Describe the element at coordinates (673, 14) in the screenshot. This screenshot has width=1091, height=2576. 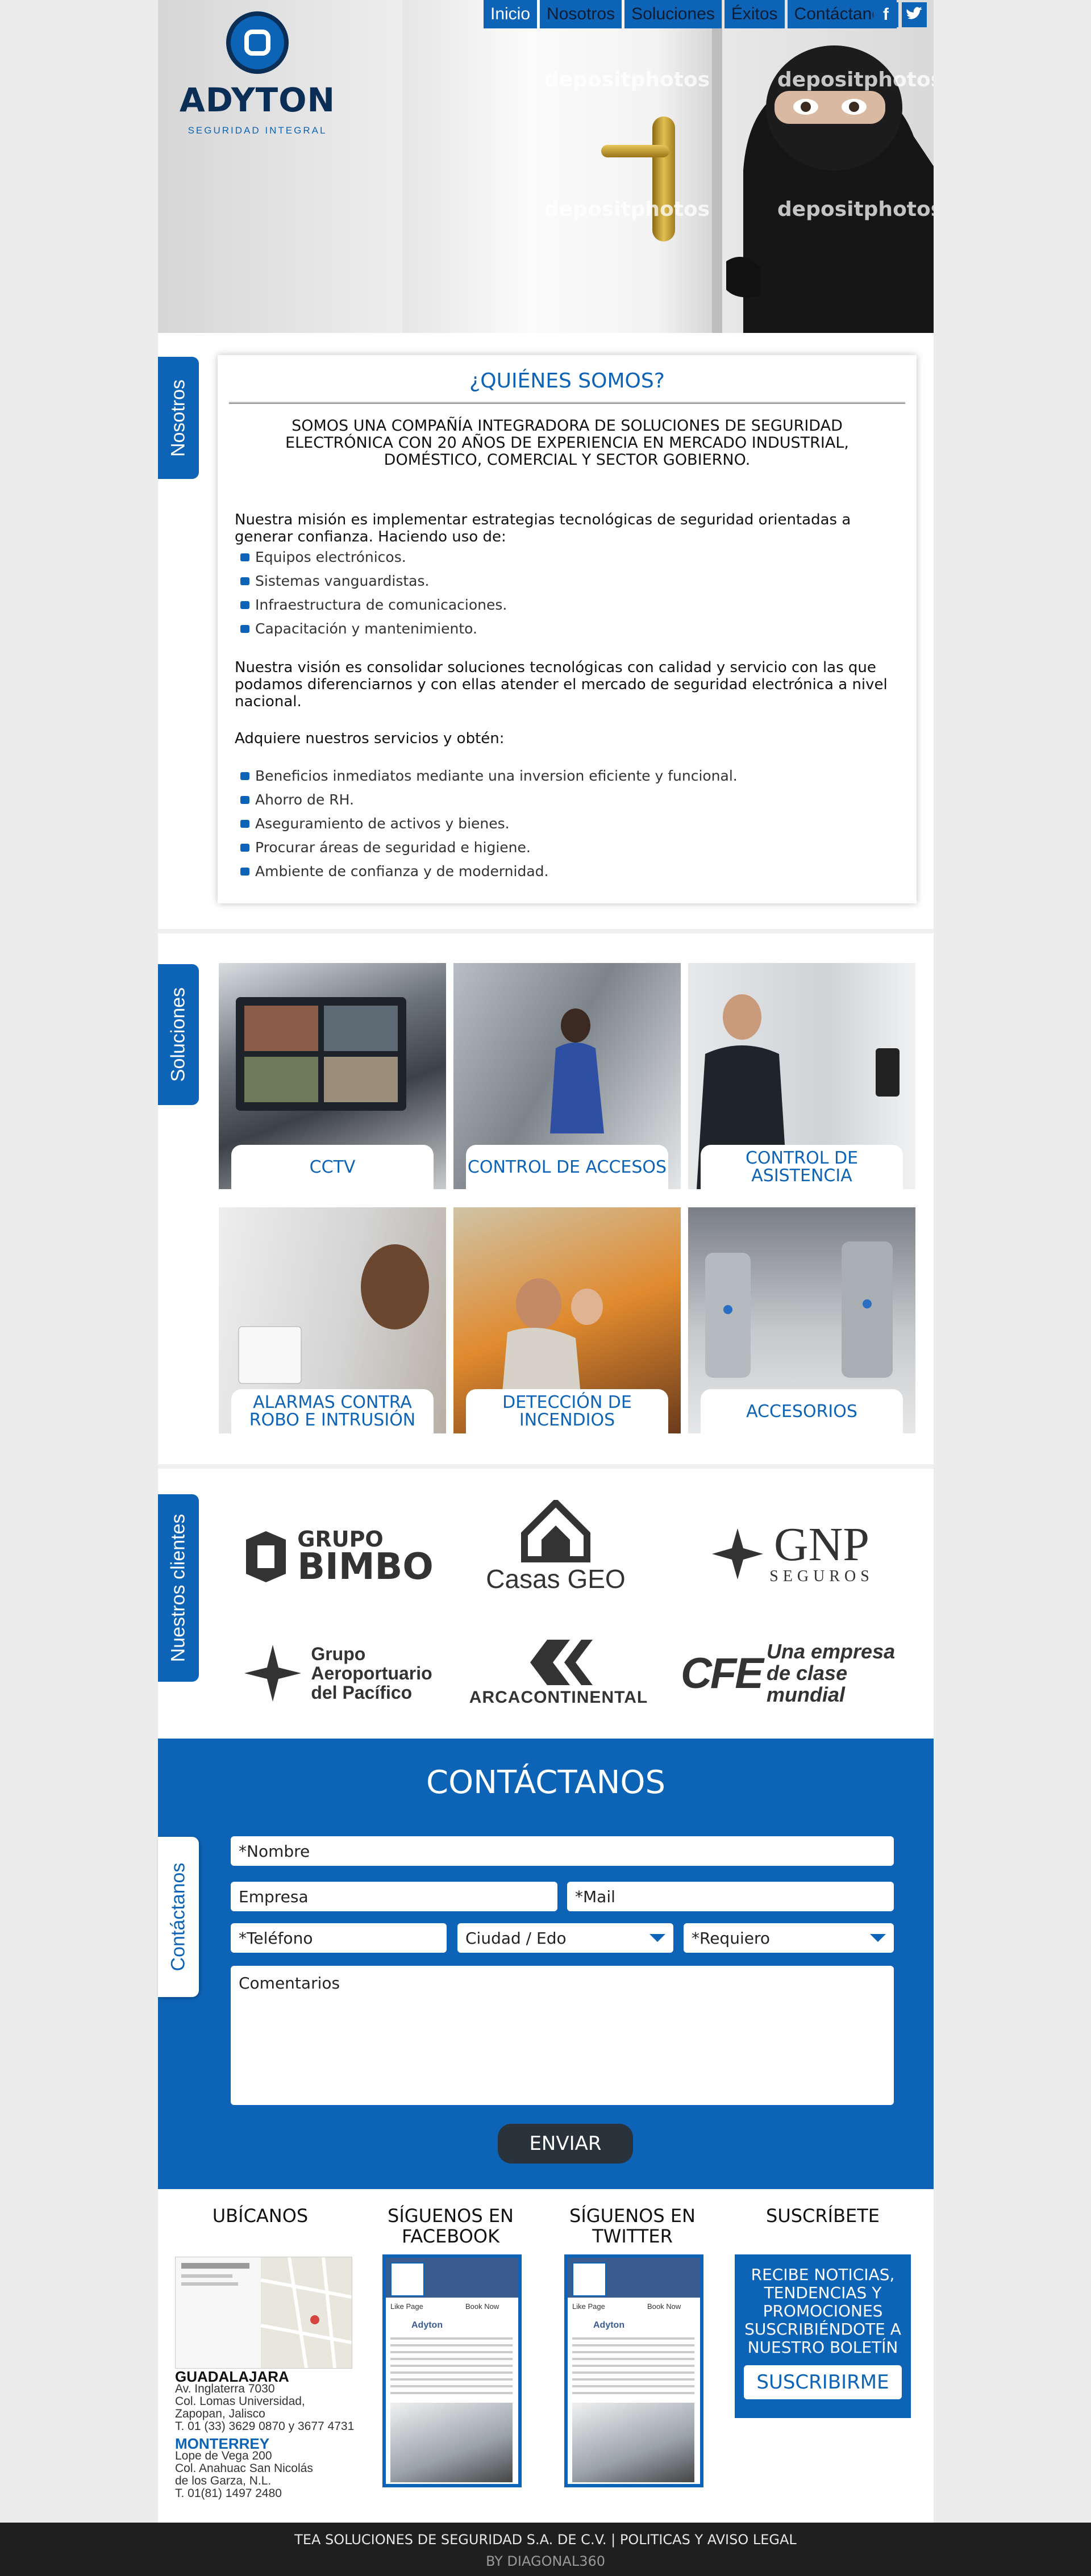
I see `nav-soluciones: Soluciones` at that location.